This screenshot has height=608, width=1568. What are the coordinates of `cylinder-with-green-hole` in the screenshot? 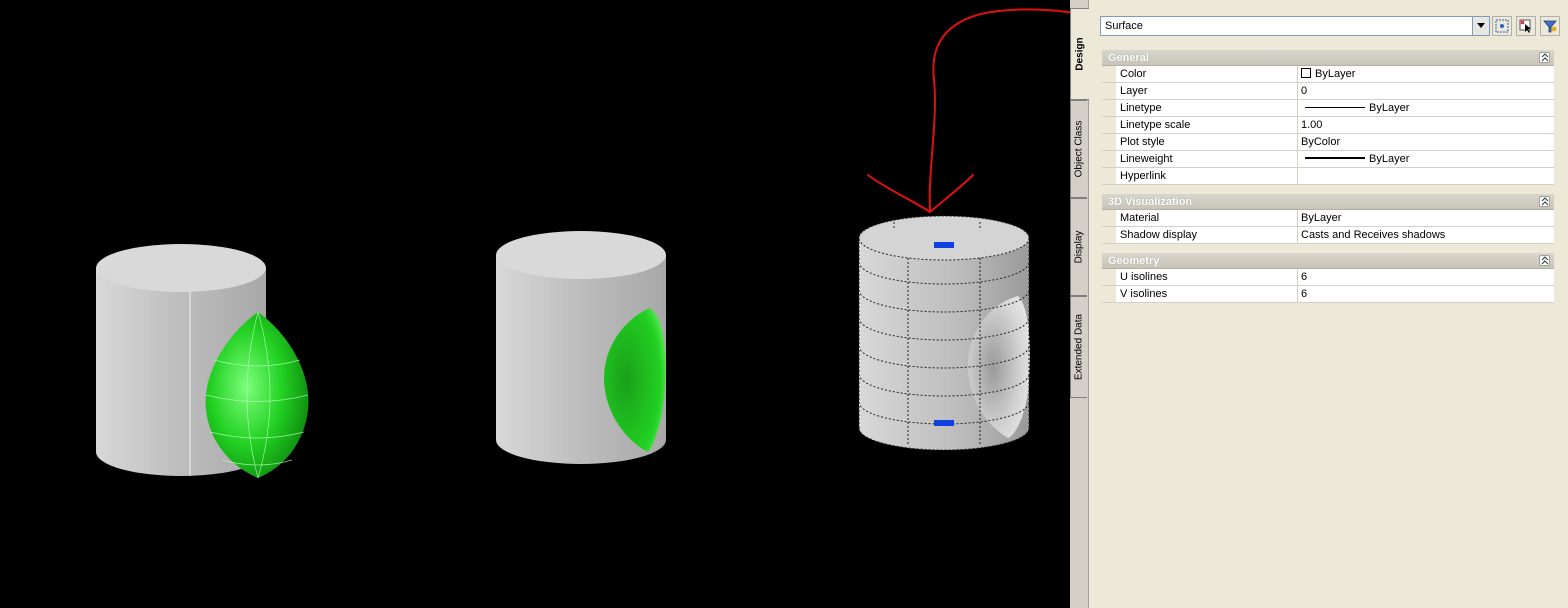 It's located at (581, 347).